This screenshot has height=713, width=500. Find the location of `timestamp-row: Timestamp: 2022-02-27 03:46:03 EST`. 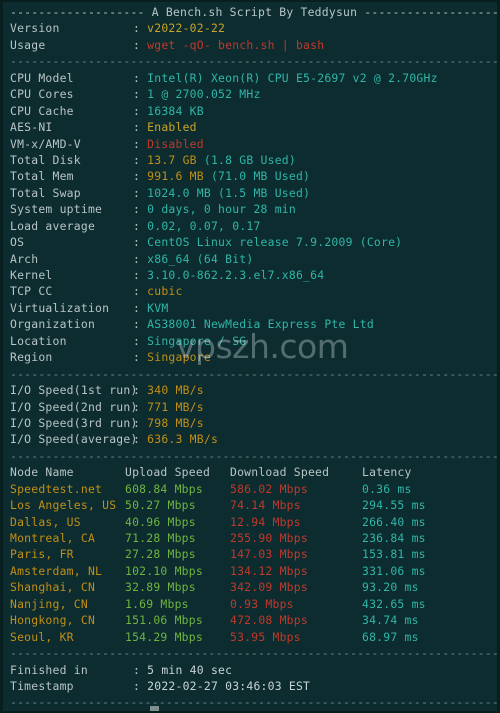

timestamp-row: Timestamp: 2022-02-27 03:46:03 EST is located at coordinates (250, 686).